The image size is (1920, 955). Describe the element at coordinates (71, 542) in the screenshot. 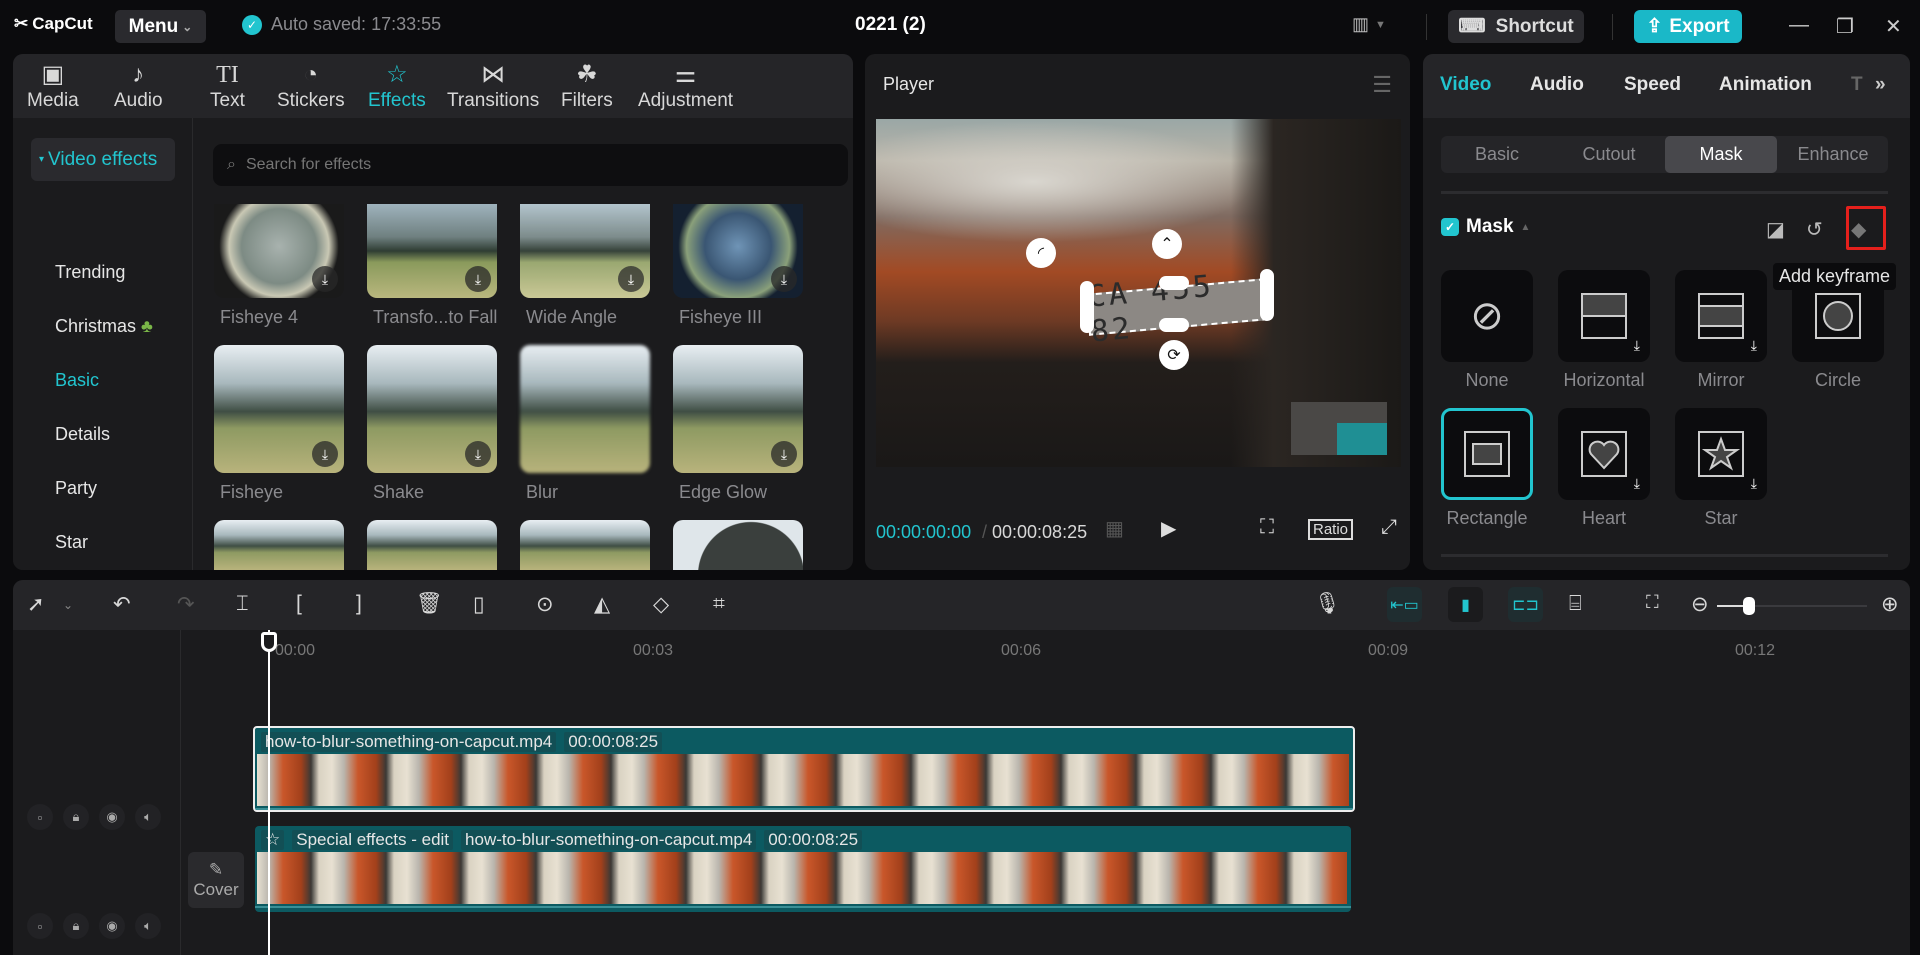

I see `category-star: Star` at that location.